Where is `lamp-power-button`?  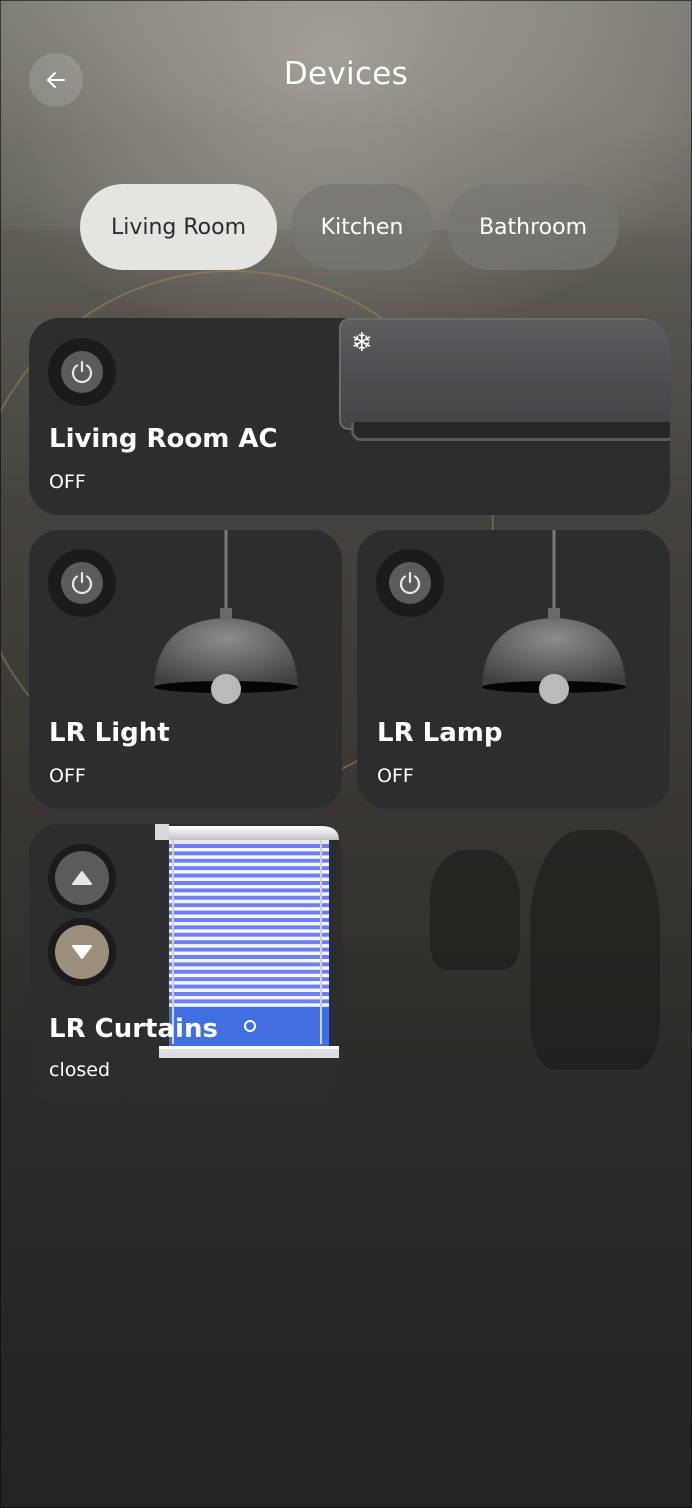 lamp-power-button is located at coordinates (410, 583).